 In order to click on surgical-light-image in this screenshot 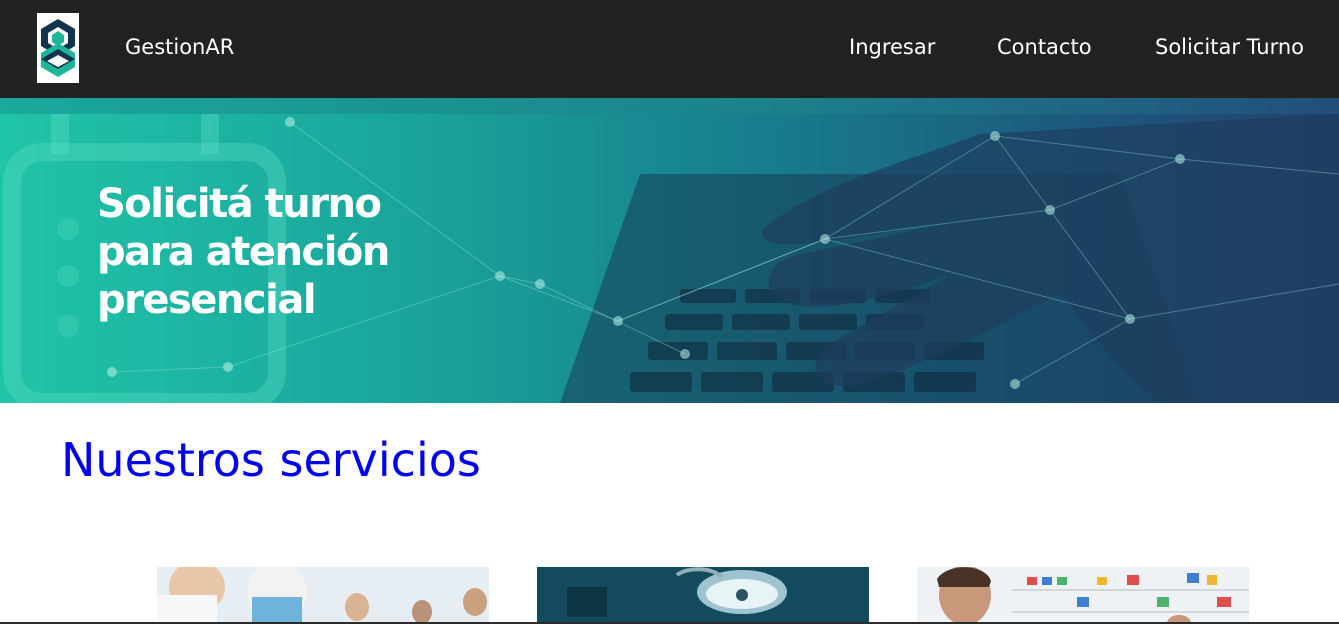, I will do `click(703, 595)`.